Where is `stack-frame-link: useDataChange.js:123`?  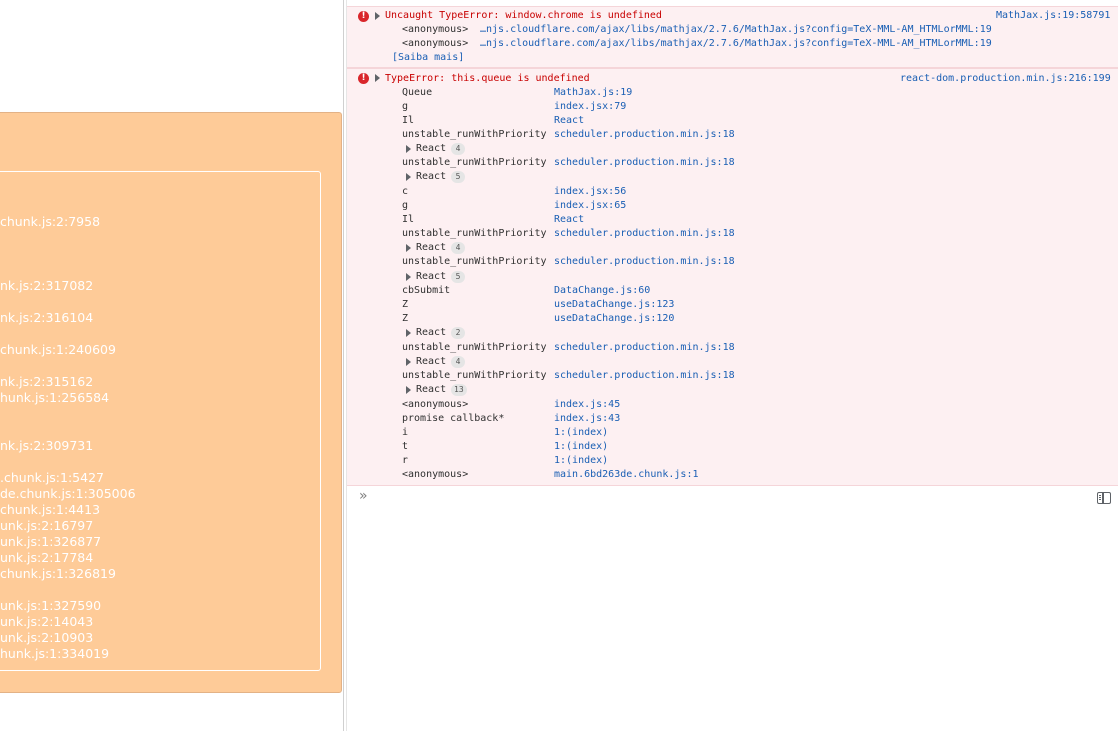
stack-frame-link: useDataChange.js:123 is located at coordinates (614, 304).